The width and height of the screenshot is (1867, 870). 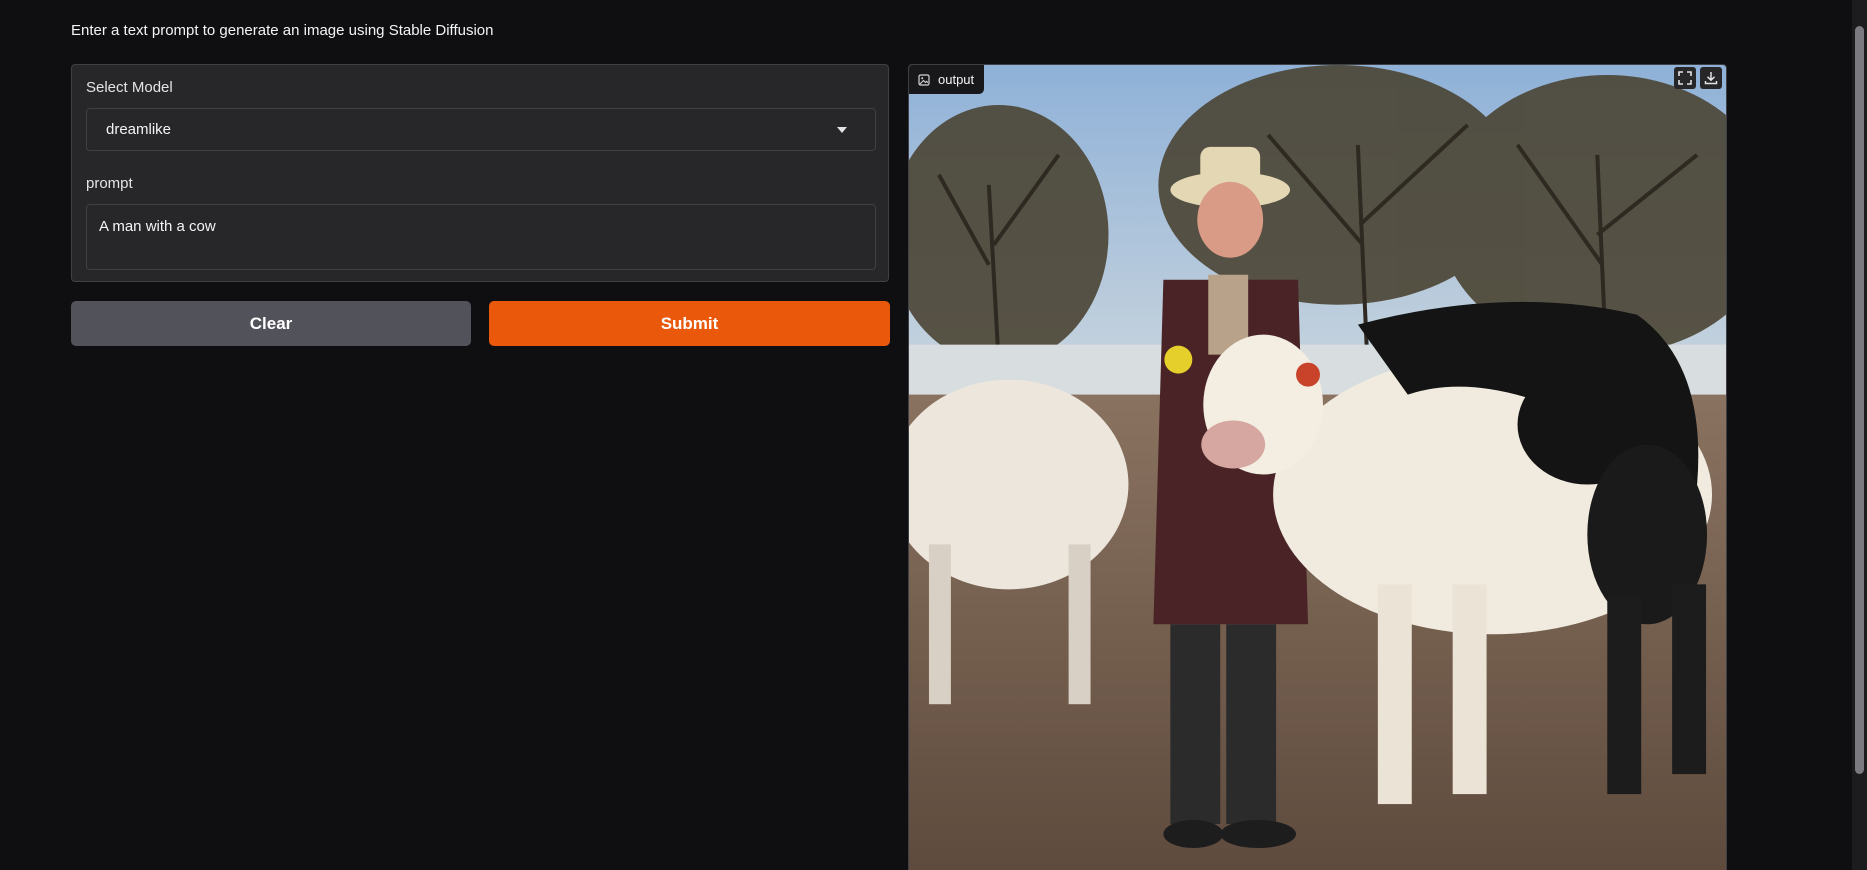 I want to click on download-button, so click(x=1711, y=78).